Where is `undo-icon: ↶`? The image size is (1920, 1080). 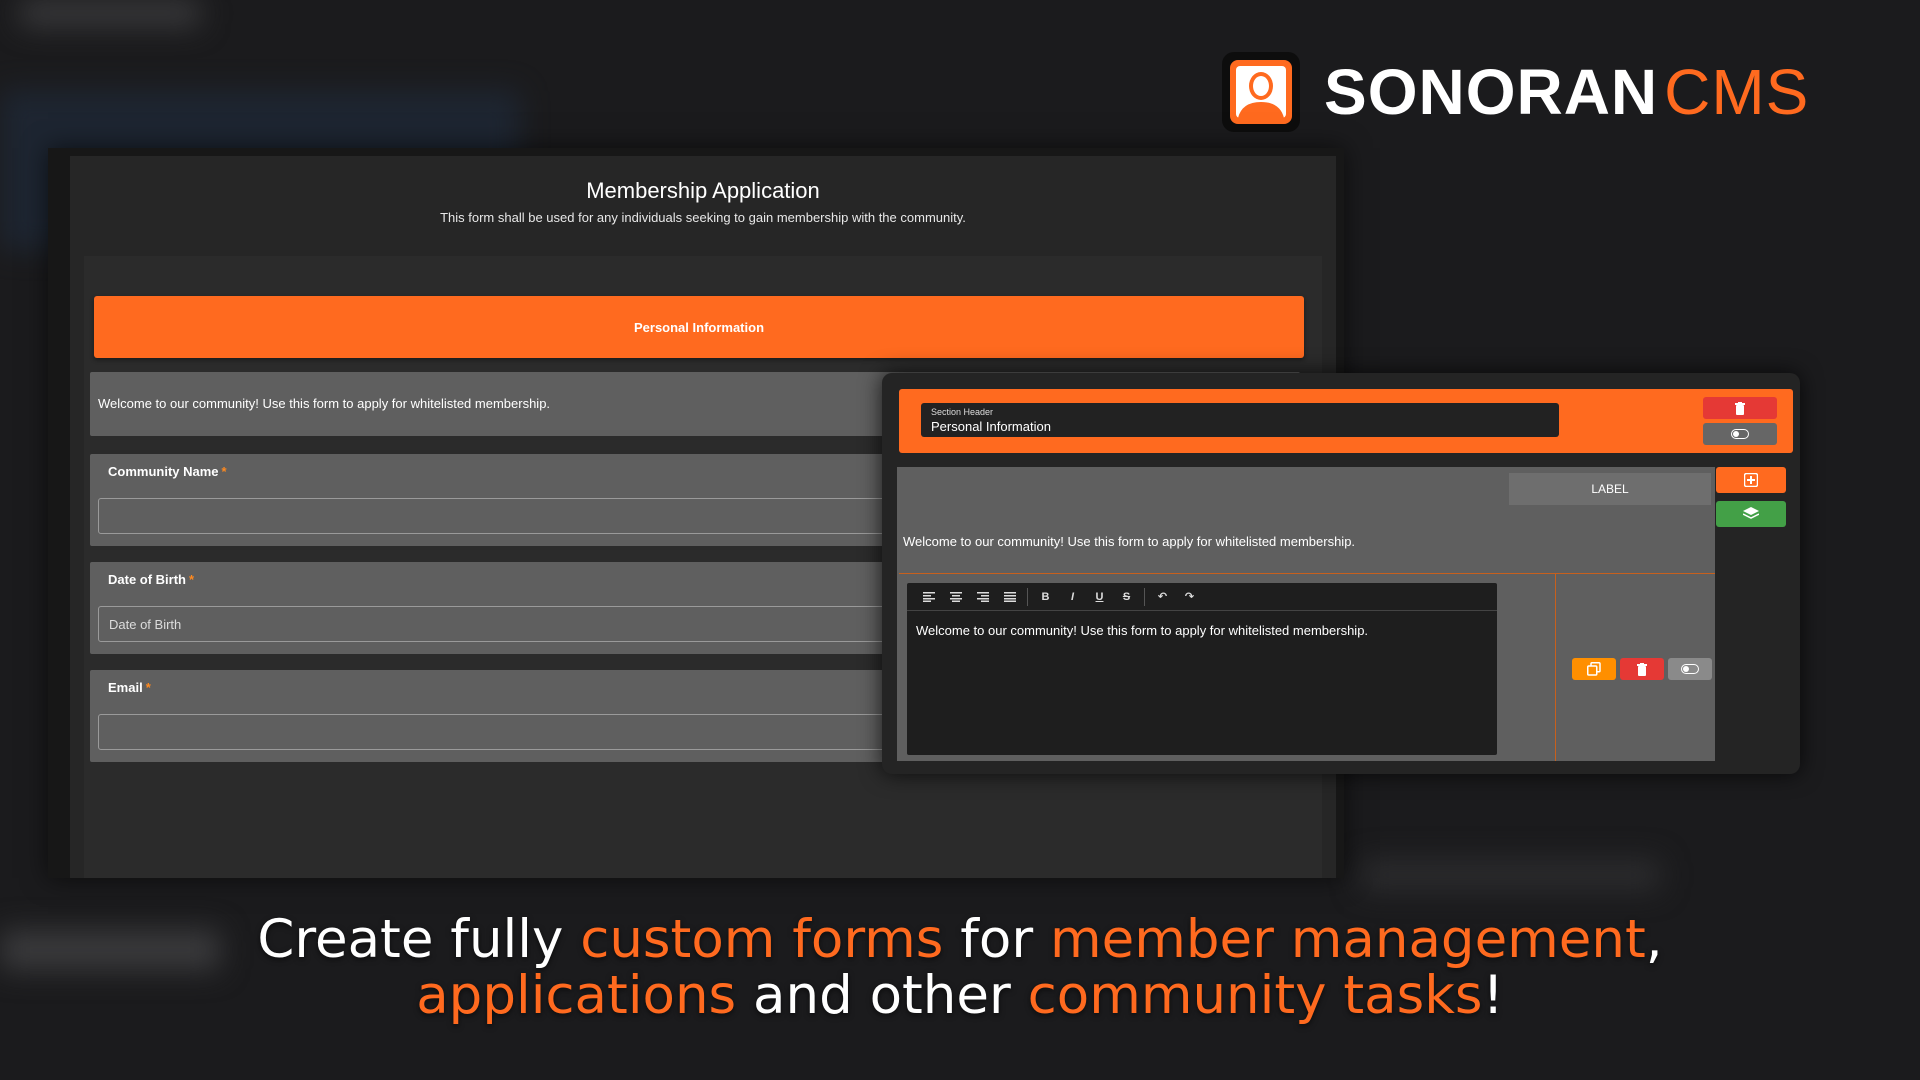
undo-icon: ↶ is located at coordinates (1162, 597).